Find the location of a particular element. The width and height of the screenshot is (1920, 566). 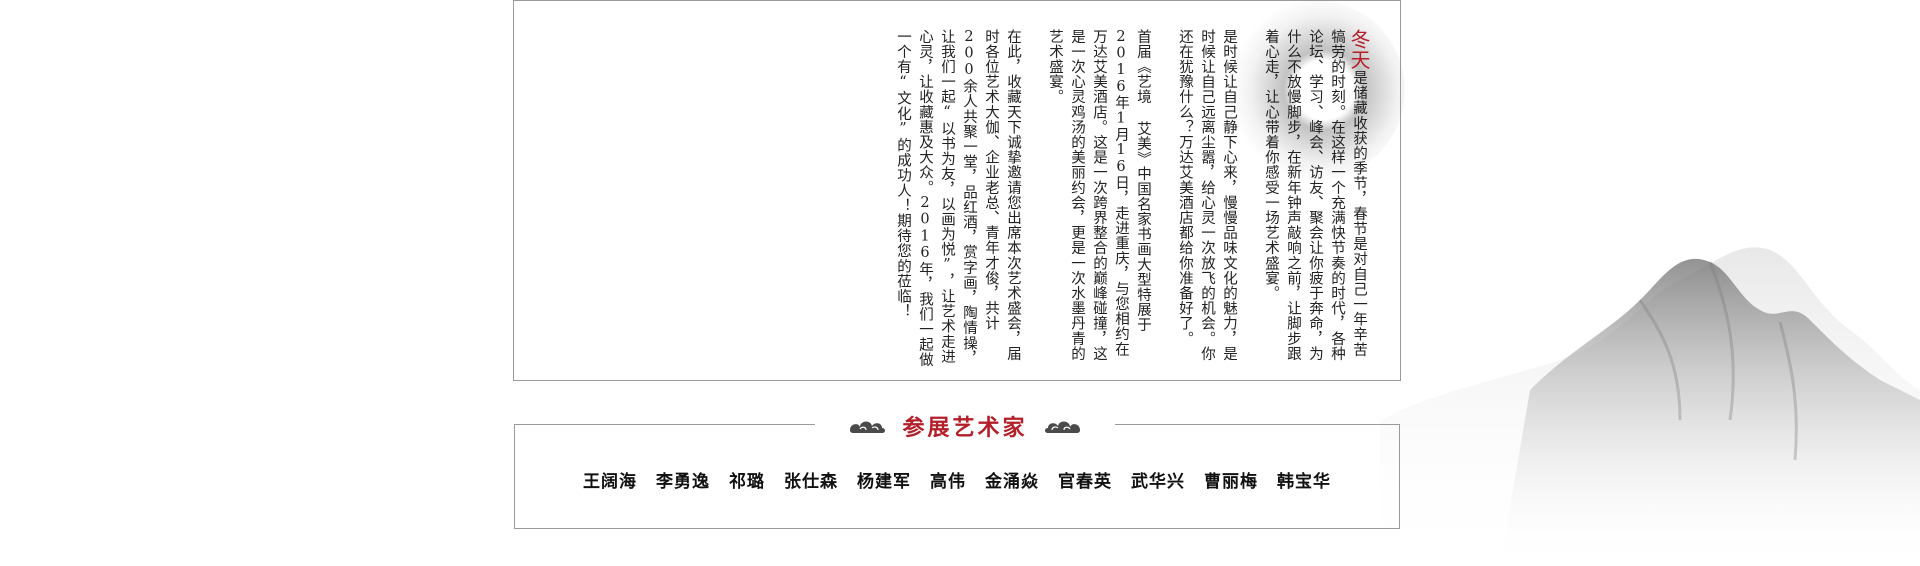

artist-name: 李勇逸 is located at coordinates (683, 482).